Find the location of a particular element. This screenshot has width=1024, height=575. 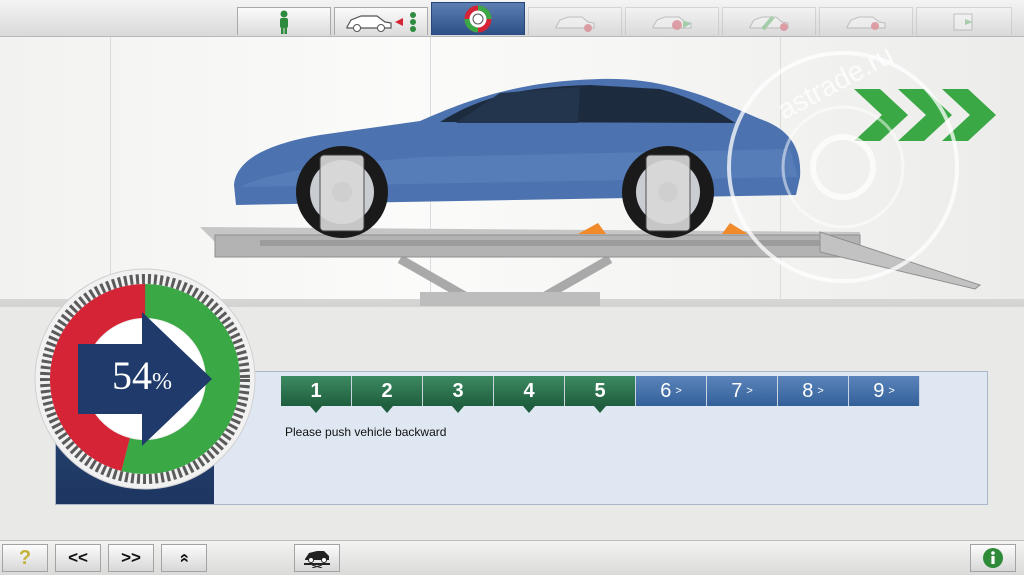

lift-control-button is located at coordinates (317, 558).